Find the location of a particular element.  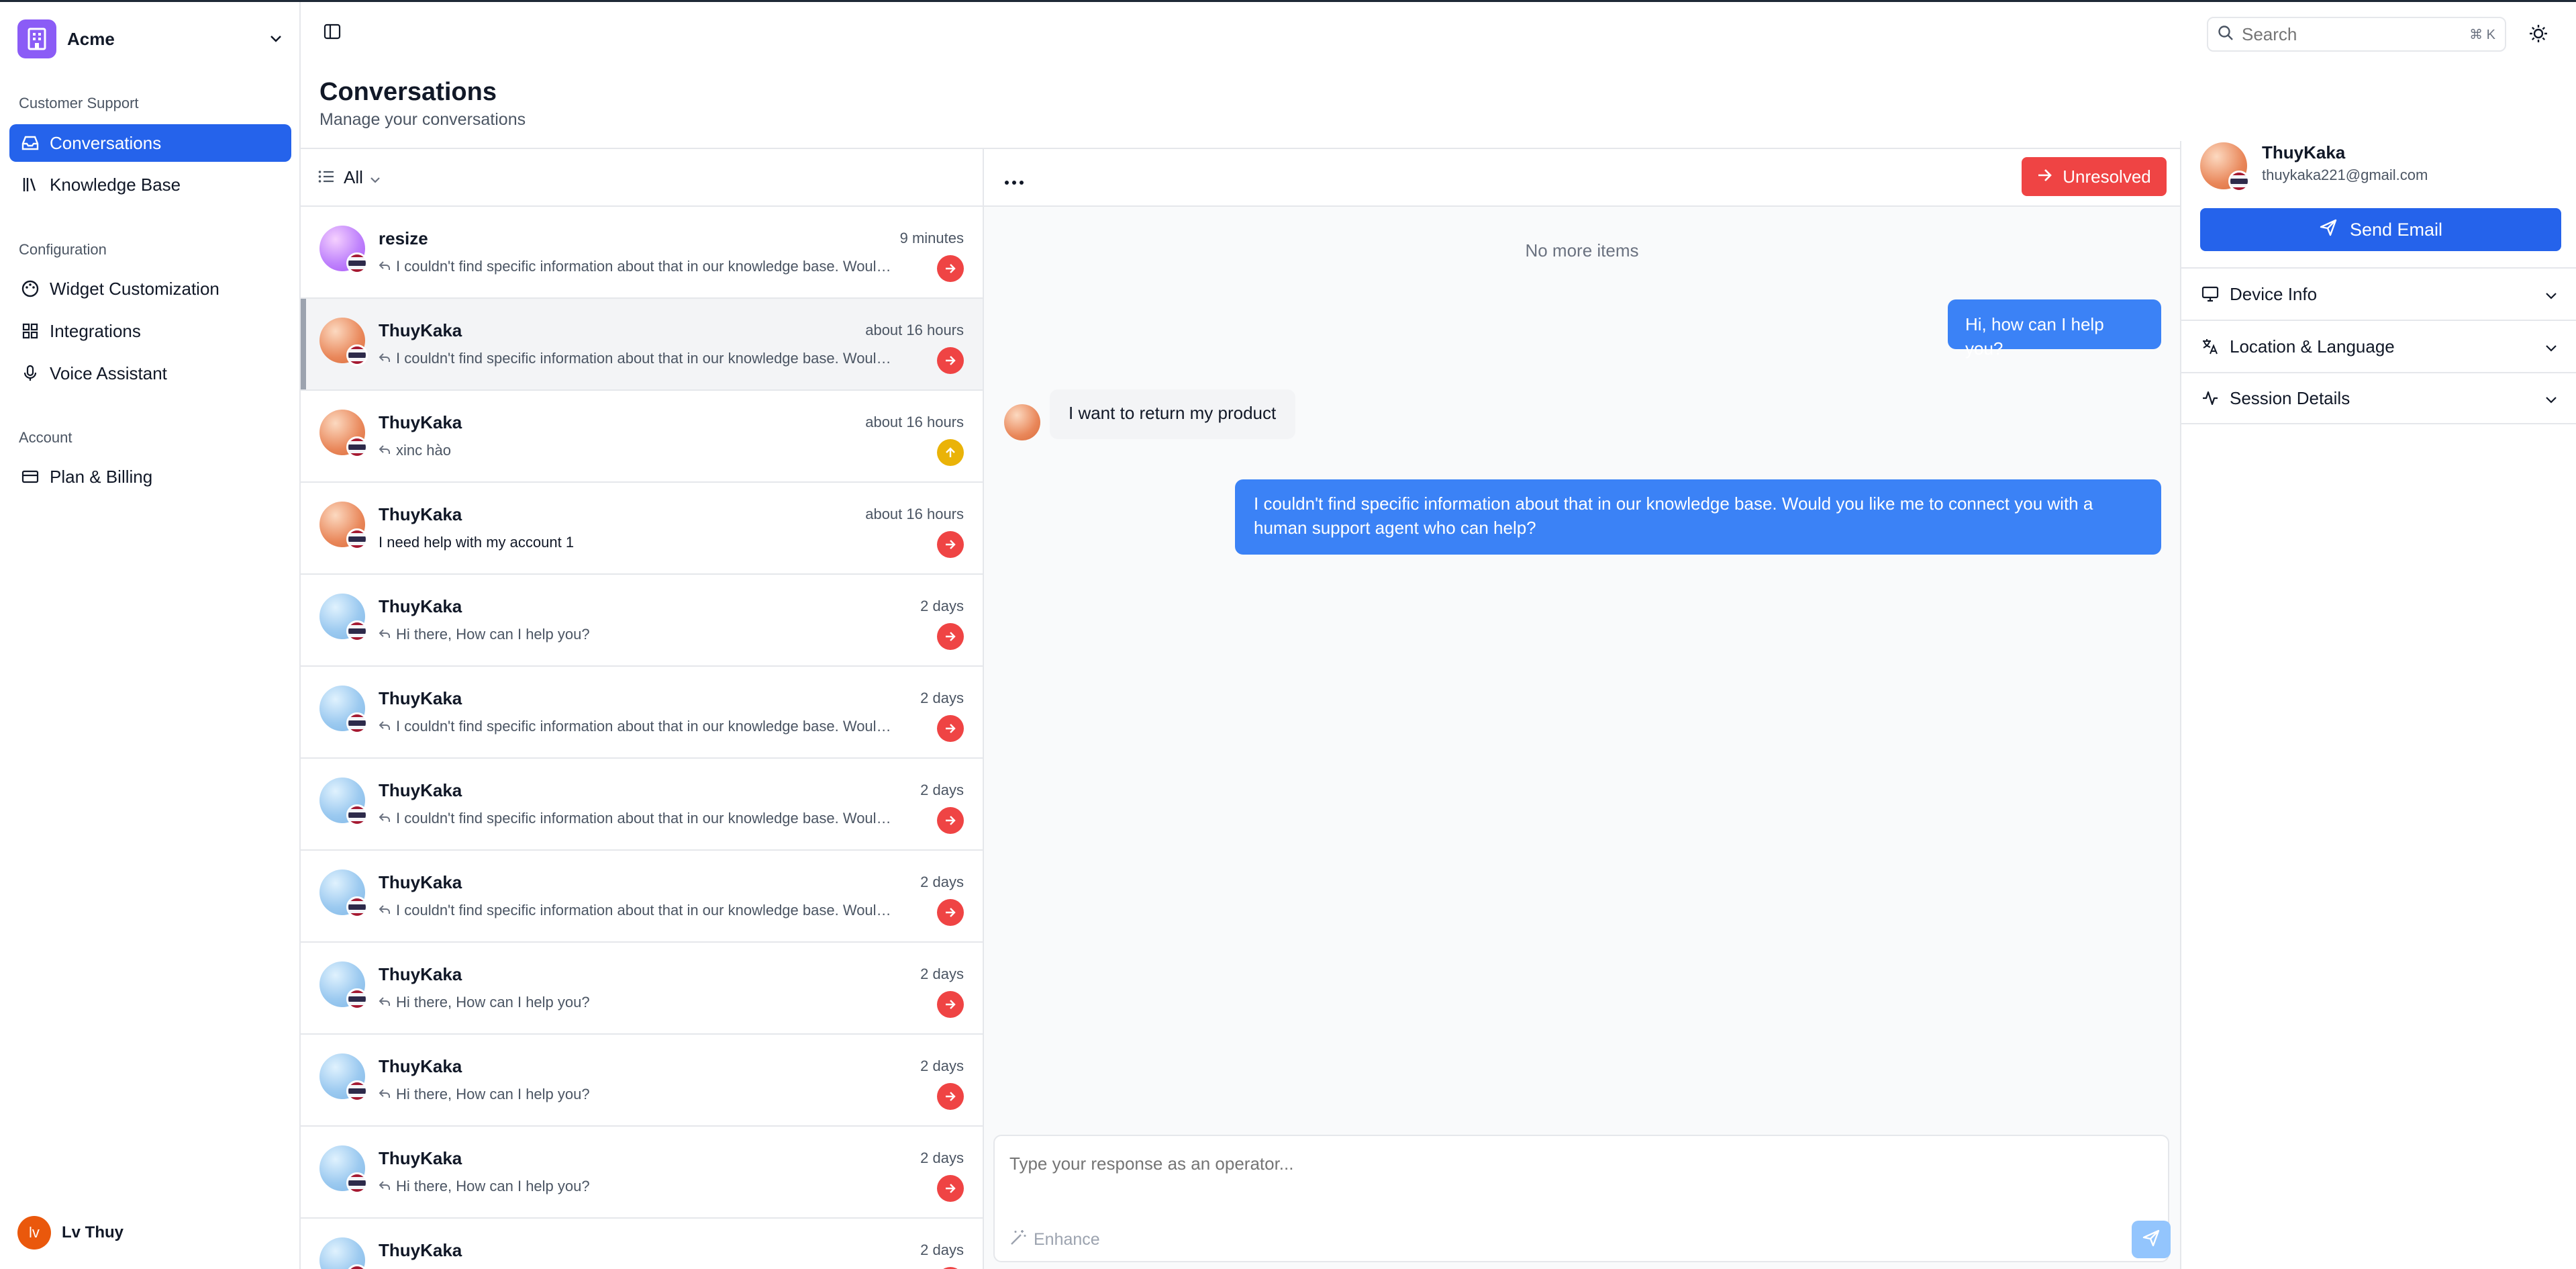

conversation-time: 9 minutes is located at coordinates (931, 238).